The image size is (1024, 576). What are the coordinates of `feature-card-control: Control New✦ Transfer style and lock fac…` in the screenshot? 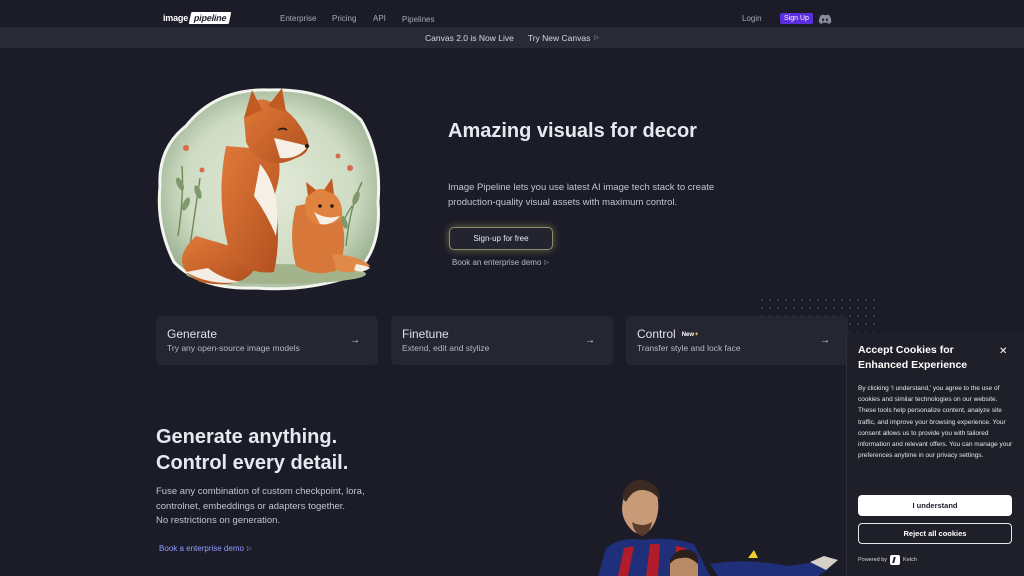 It's located at (737, 340).